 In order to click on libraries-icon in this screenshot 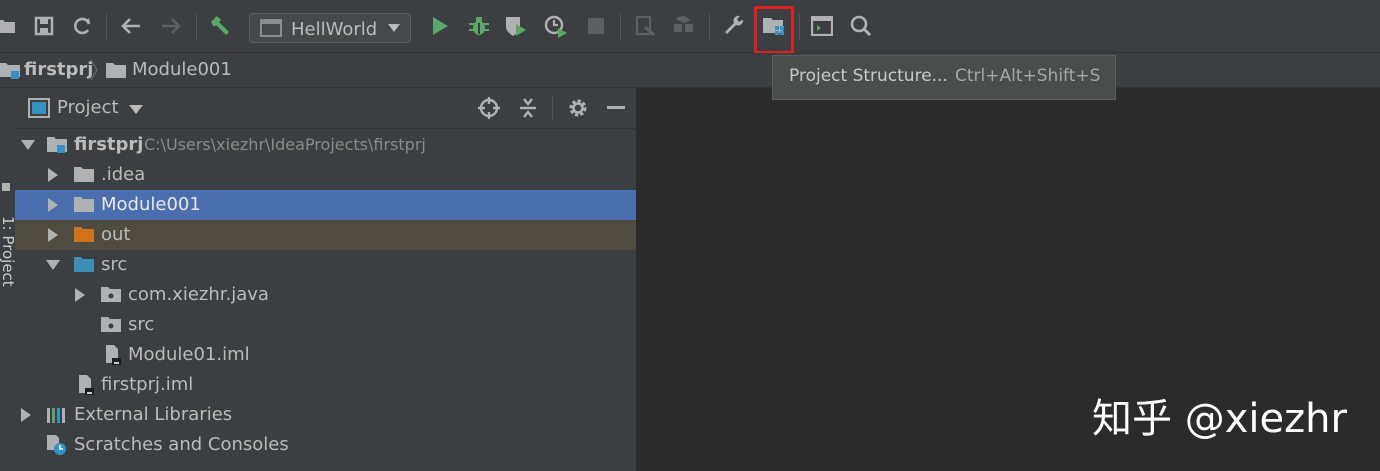, I will do `click(56, 415)`.